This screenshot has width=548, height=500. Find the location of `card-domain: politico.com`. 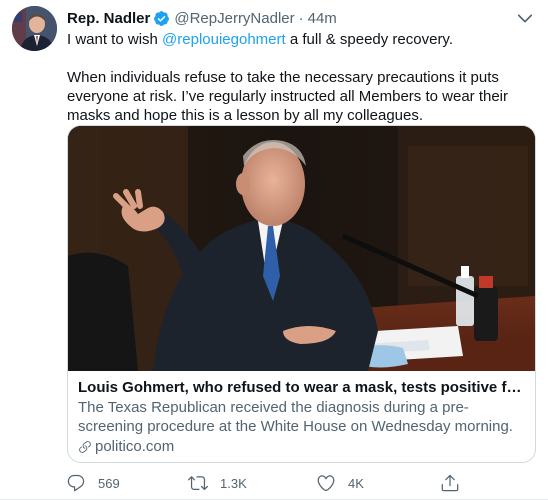

card-domain: politico.com is located at coordinates (303, 446).